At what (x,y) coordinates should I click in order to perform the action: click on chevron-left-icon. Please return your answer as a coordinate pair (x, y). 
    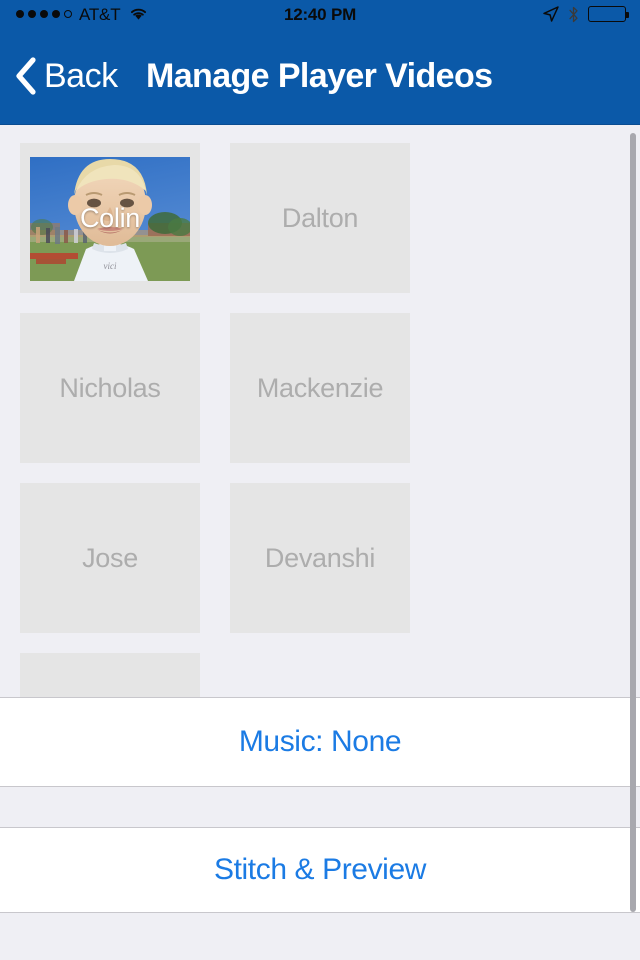
    Looking at the image, I should click on (25, 76).